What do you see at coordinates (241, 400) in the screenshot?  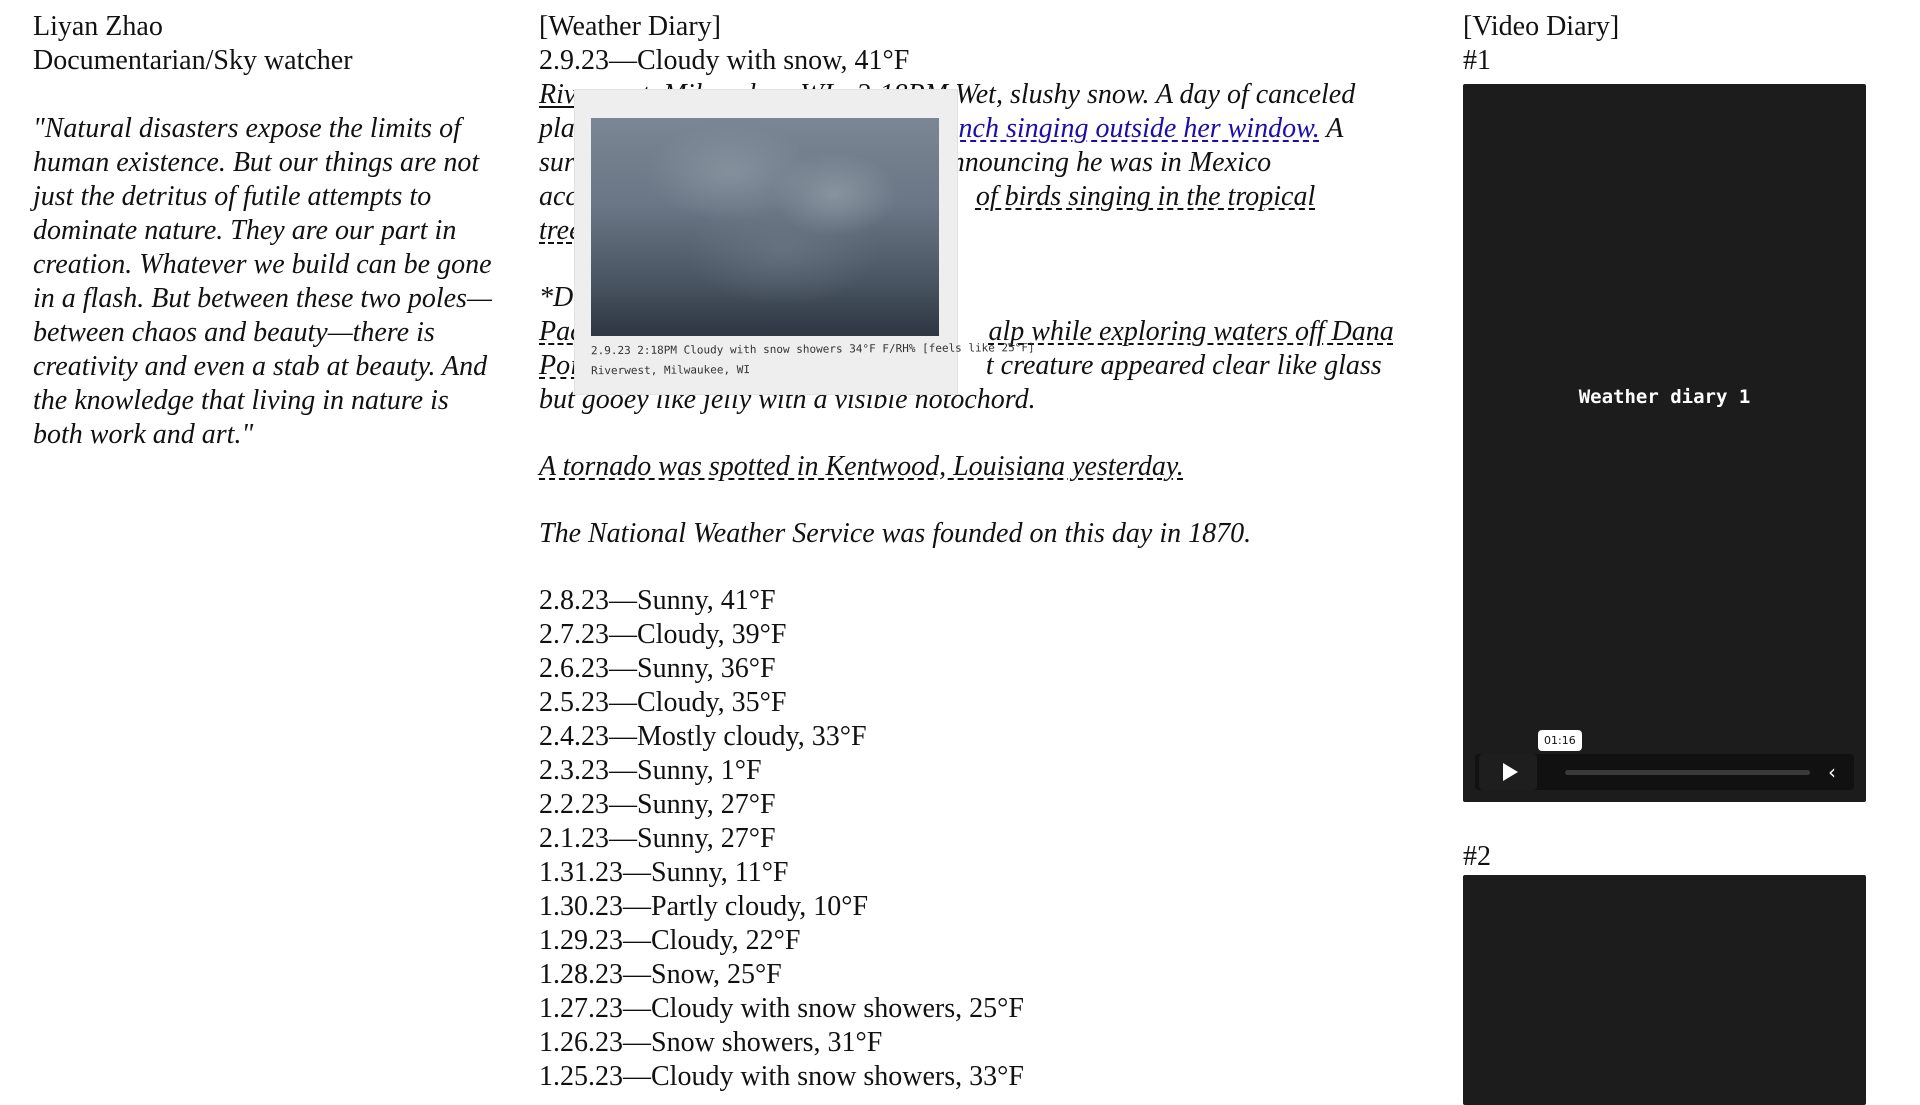 I see `quote-line: the knowledge that living in nature is` at bounding box center [241, 400].